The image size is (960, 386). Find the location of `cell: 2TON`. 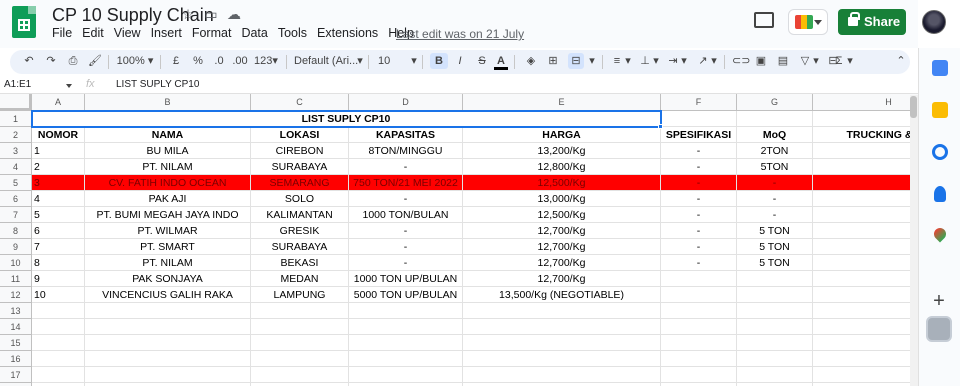

cell: 2TON is located at coordinates (775, 151).